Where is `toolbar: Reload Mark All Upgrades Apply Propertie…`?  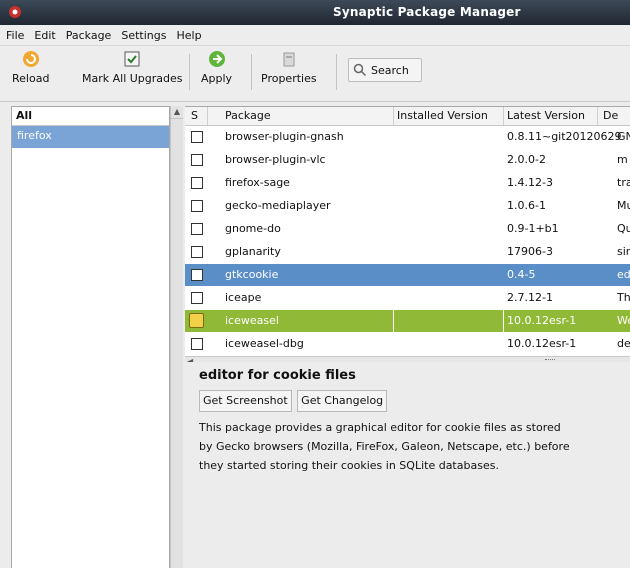
toolbar: Reload Mark All Upgrades Apply Propertie… is located at coordinates (315, 74).